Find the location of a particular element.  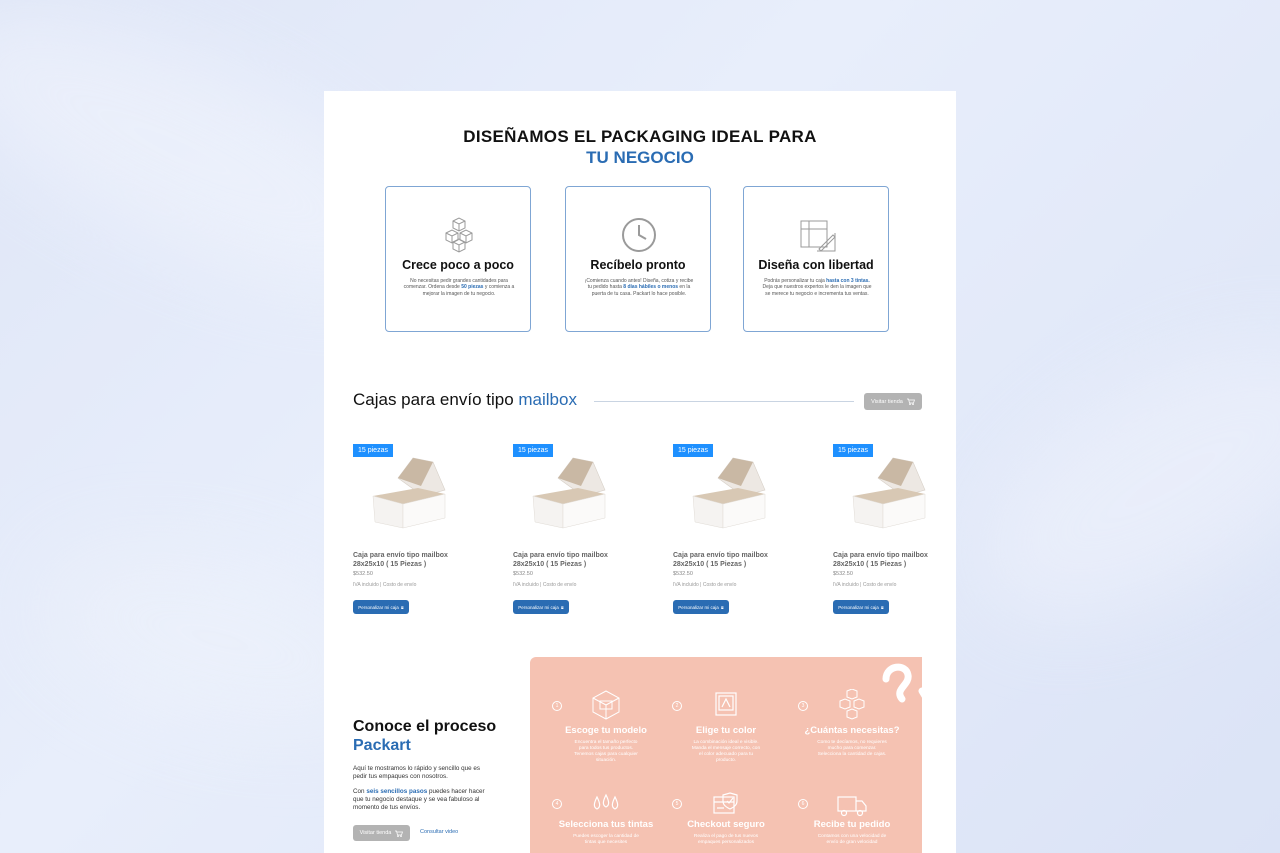

section-divider is located at coordinates (724, 401).